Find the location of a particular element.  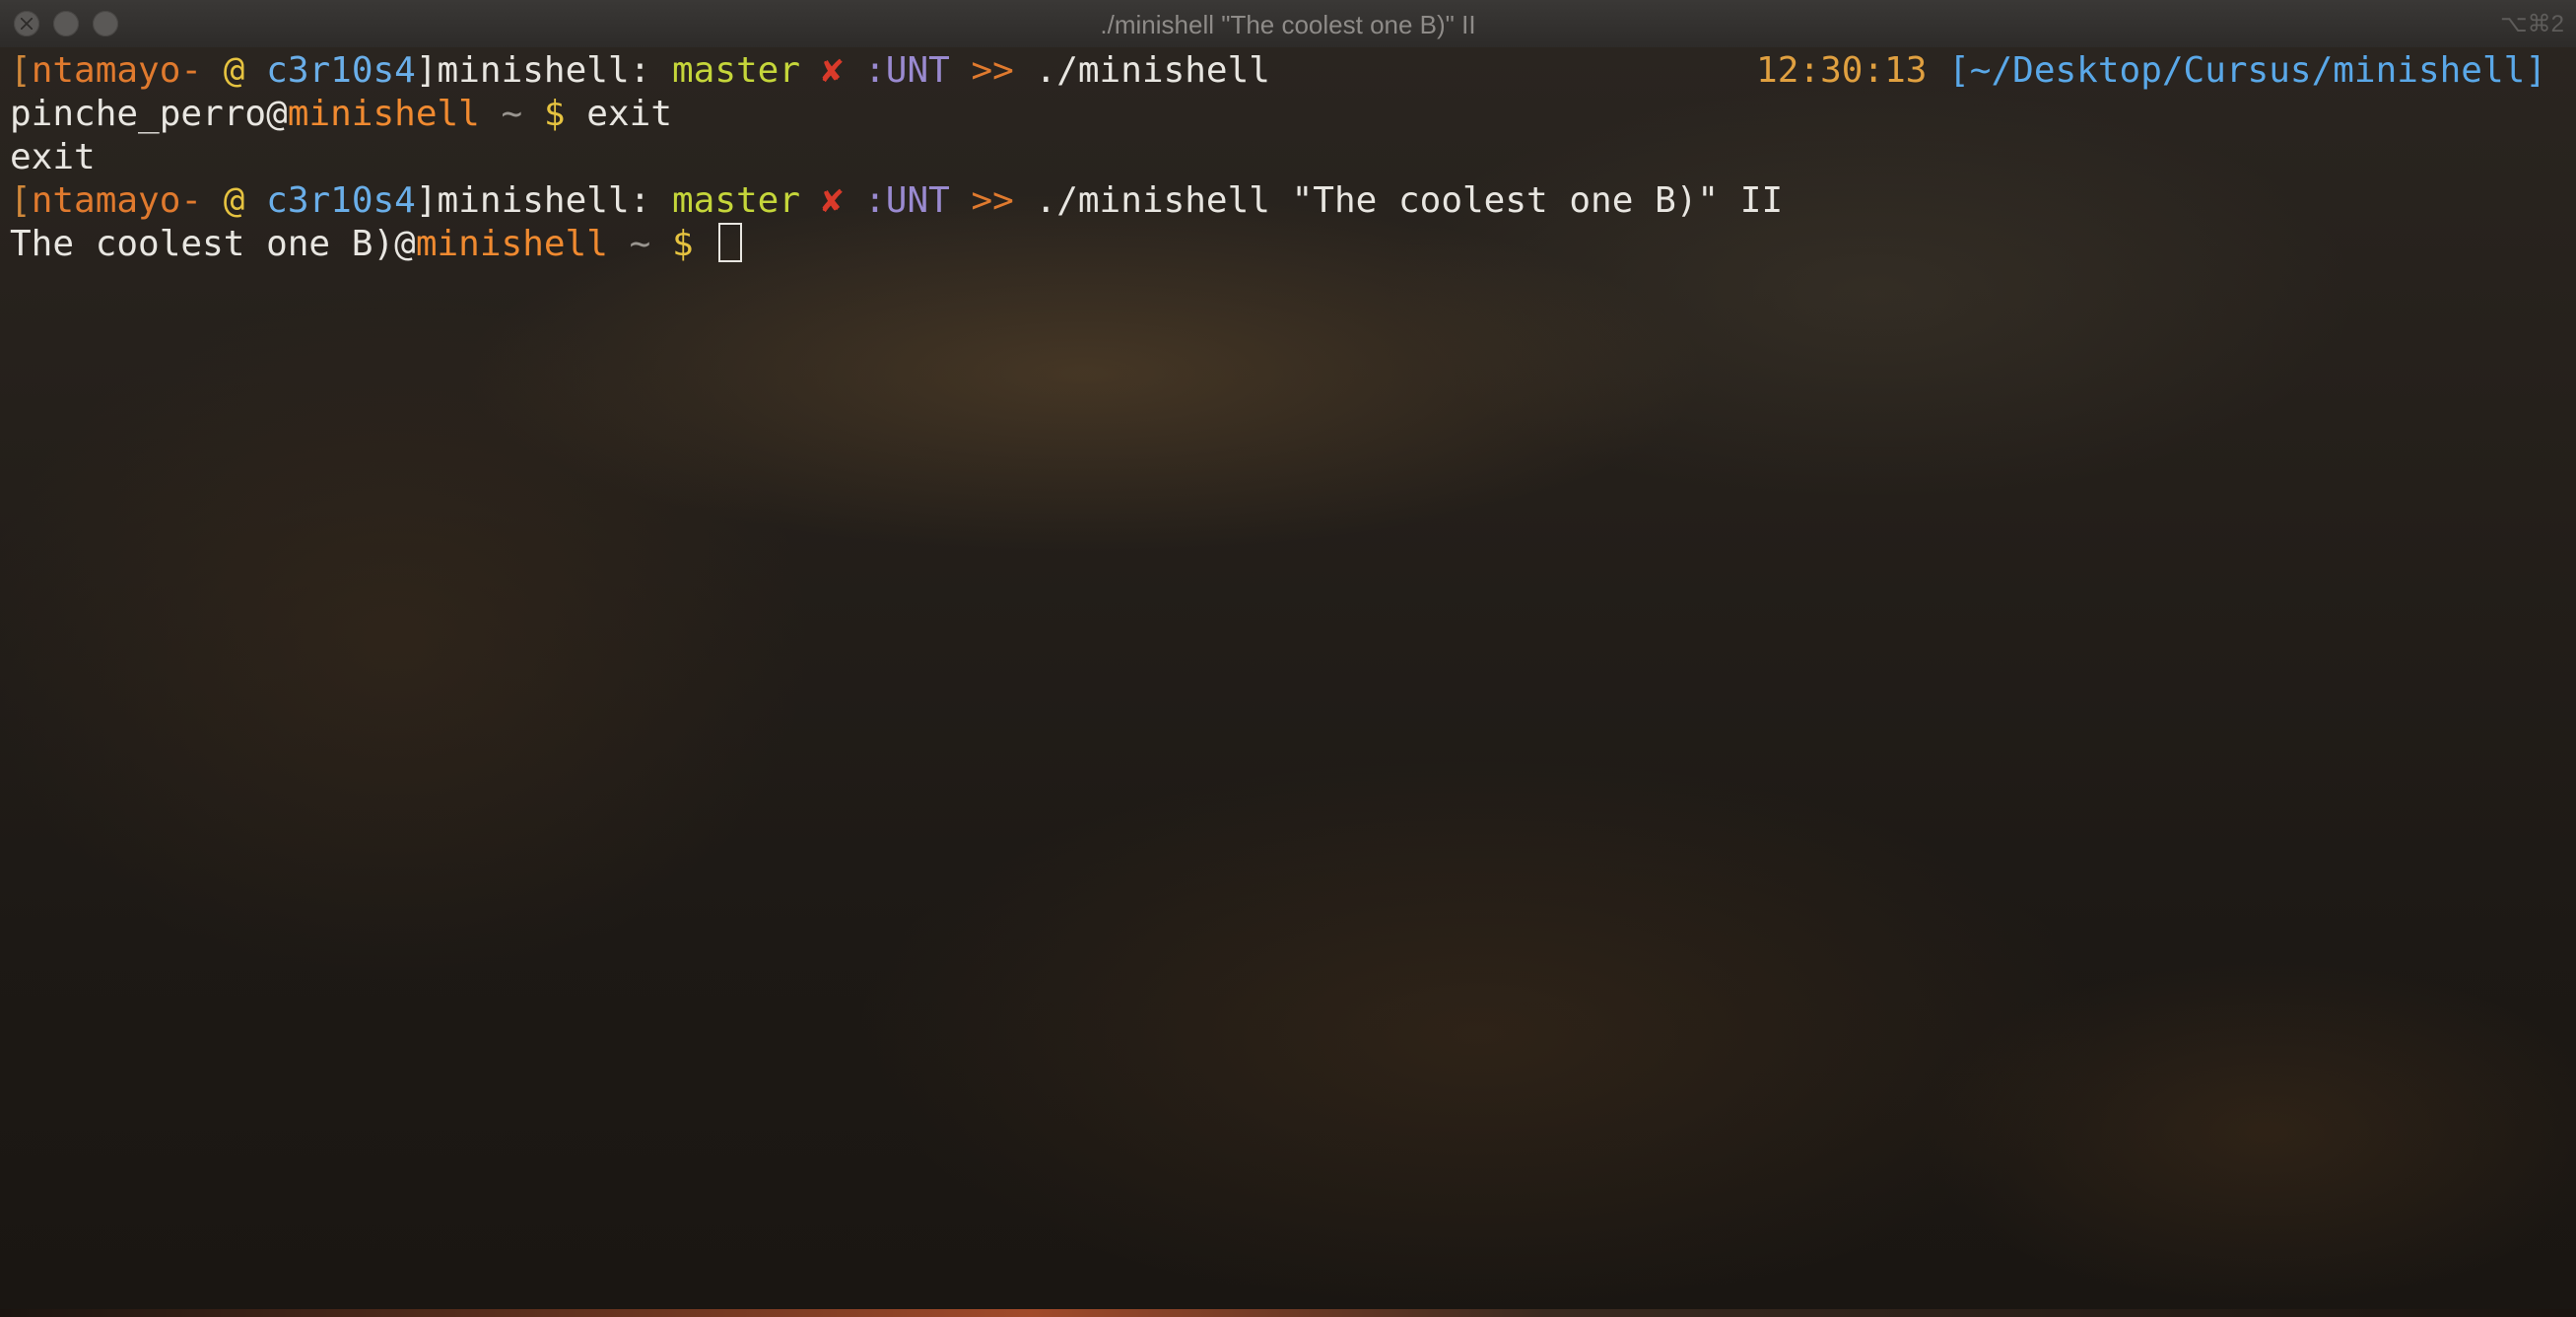

terminal-line-2: pinche_perro@minishell ~ $ exit is located at coordinates (341, 114).